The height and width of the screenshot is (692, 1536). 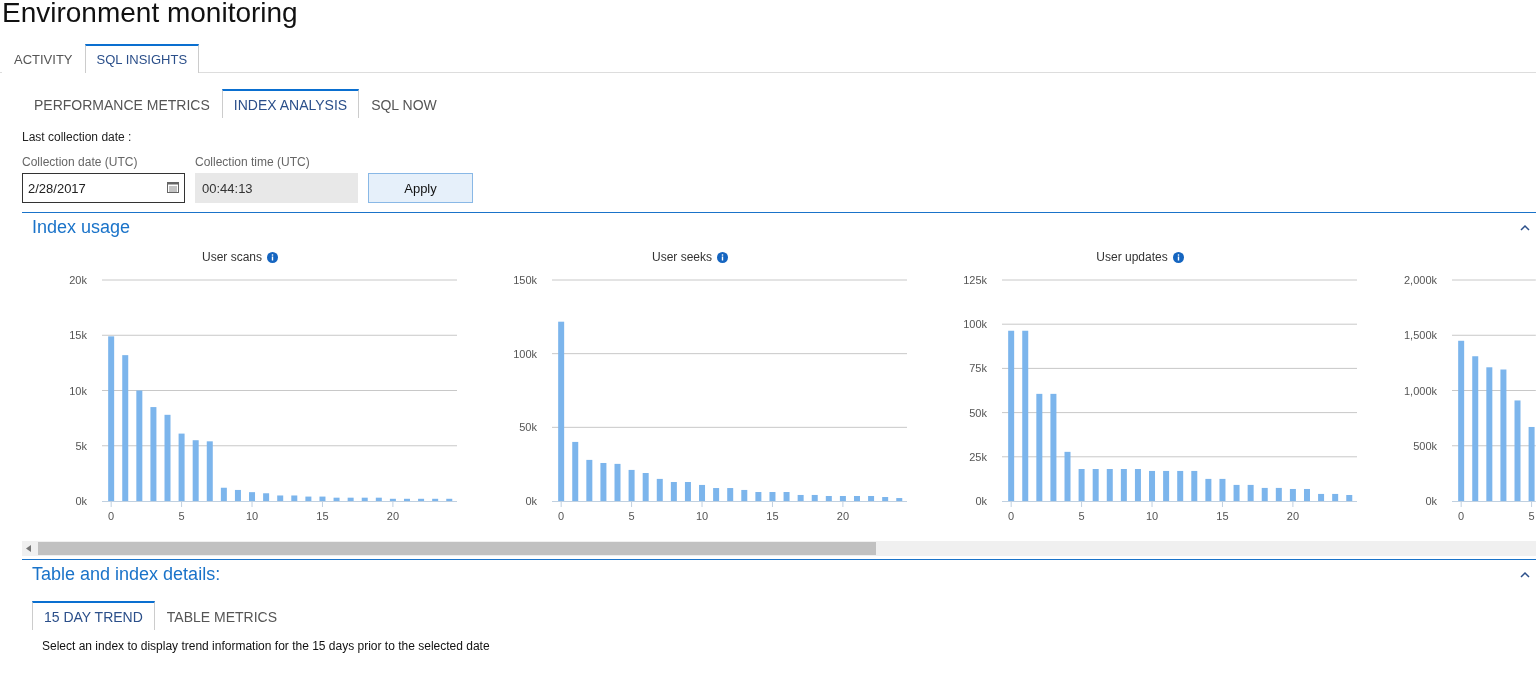 What do you see at coordinates (78, 390) in the screenshot?
I see `axis-tick-label: 10k` at bounding box center [78, 390].